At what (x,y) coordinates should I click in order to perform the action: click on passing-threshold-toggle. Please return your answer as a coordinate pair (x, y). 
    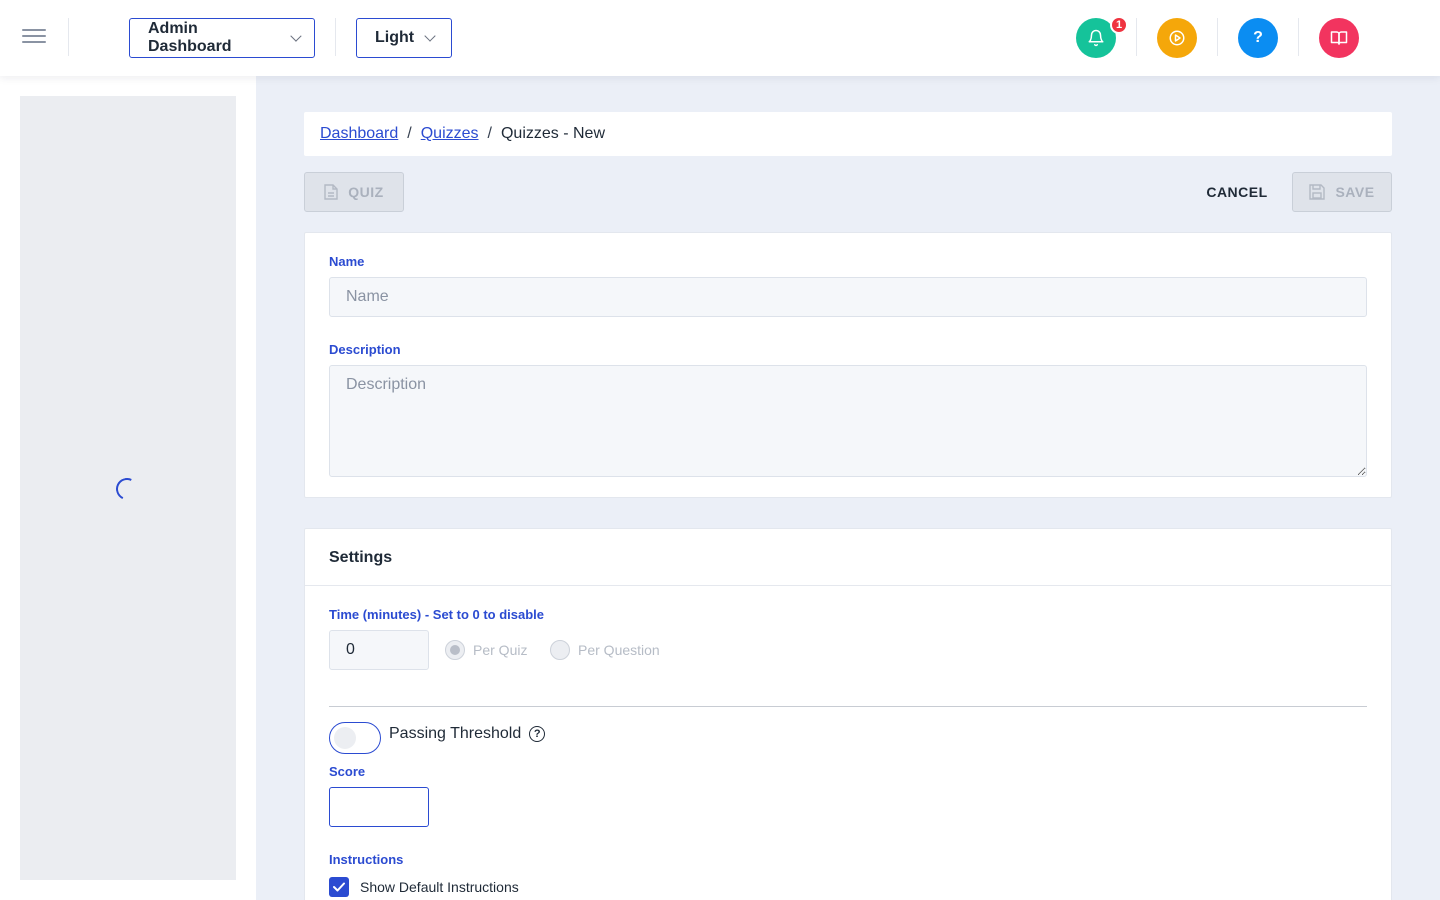
    Looking at the image, I should click on (355, 738).